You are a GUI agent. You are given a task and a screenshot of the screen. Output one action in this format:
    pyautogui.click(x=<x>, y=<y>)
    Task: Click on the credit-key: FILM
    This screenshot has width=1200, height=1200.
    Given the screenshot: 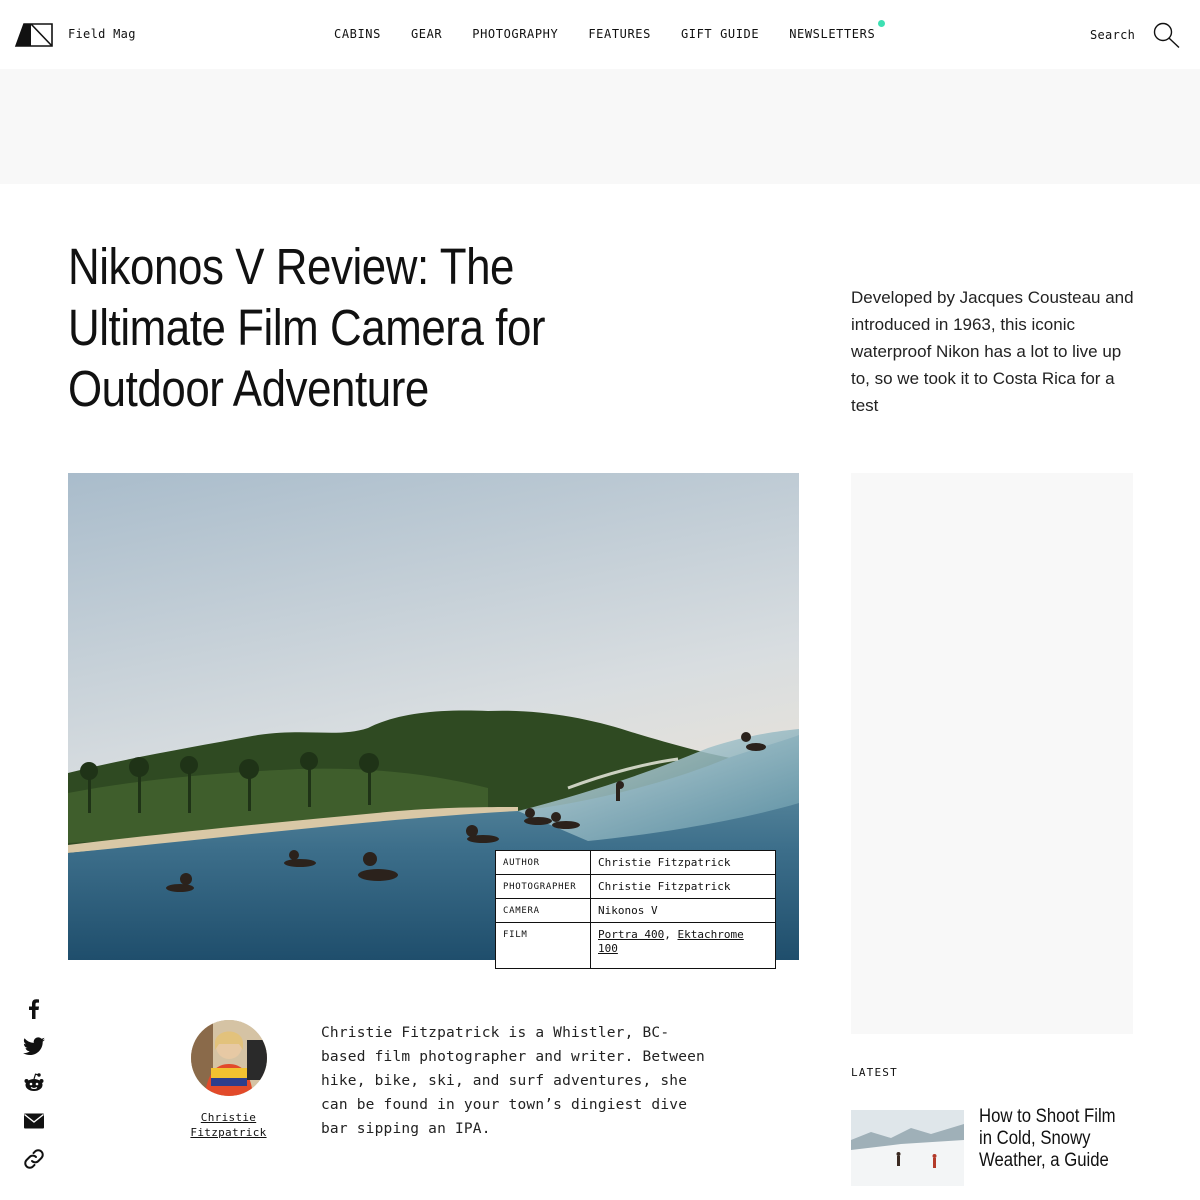 What is the action you would take?
    pyautogui.click(x=543, y=945)
    